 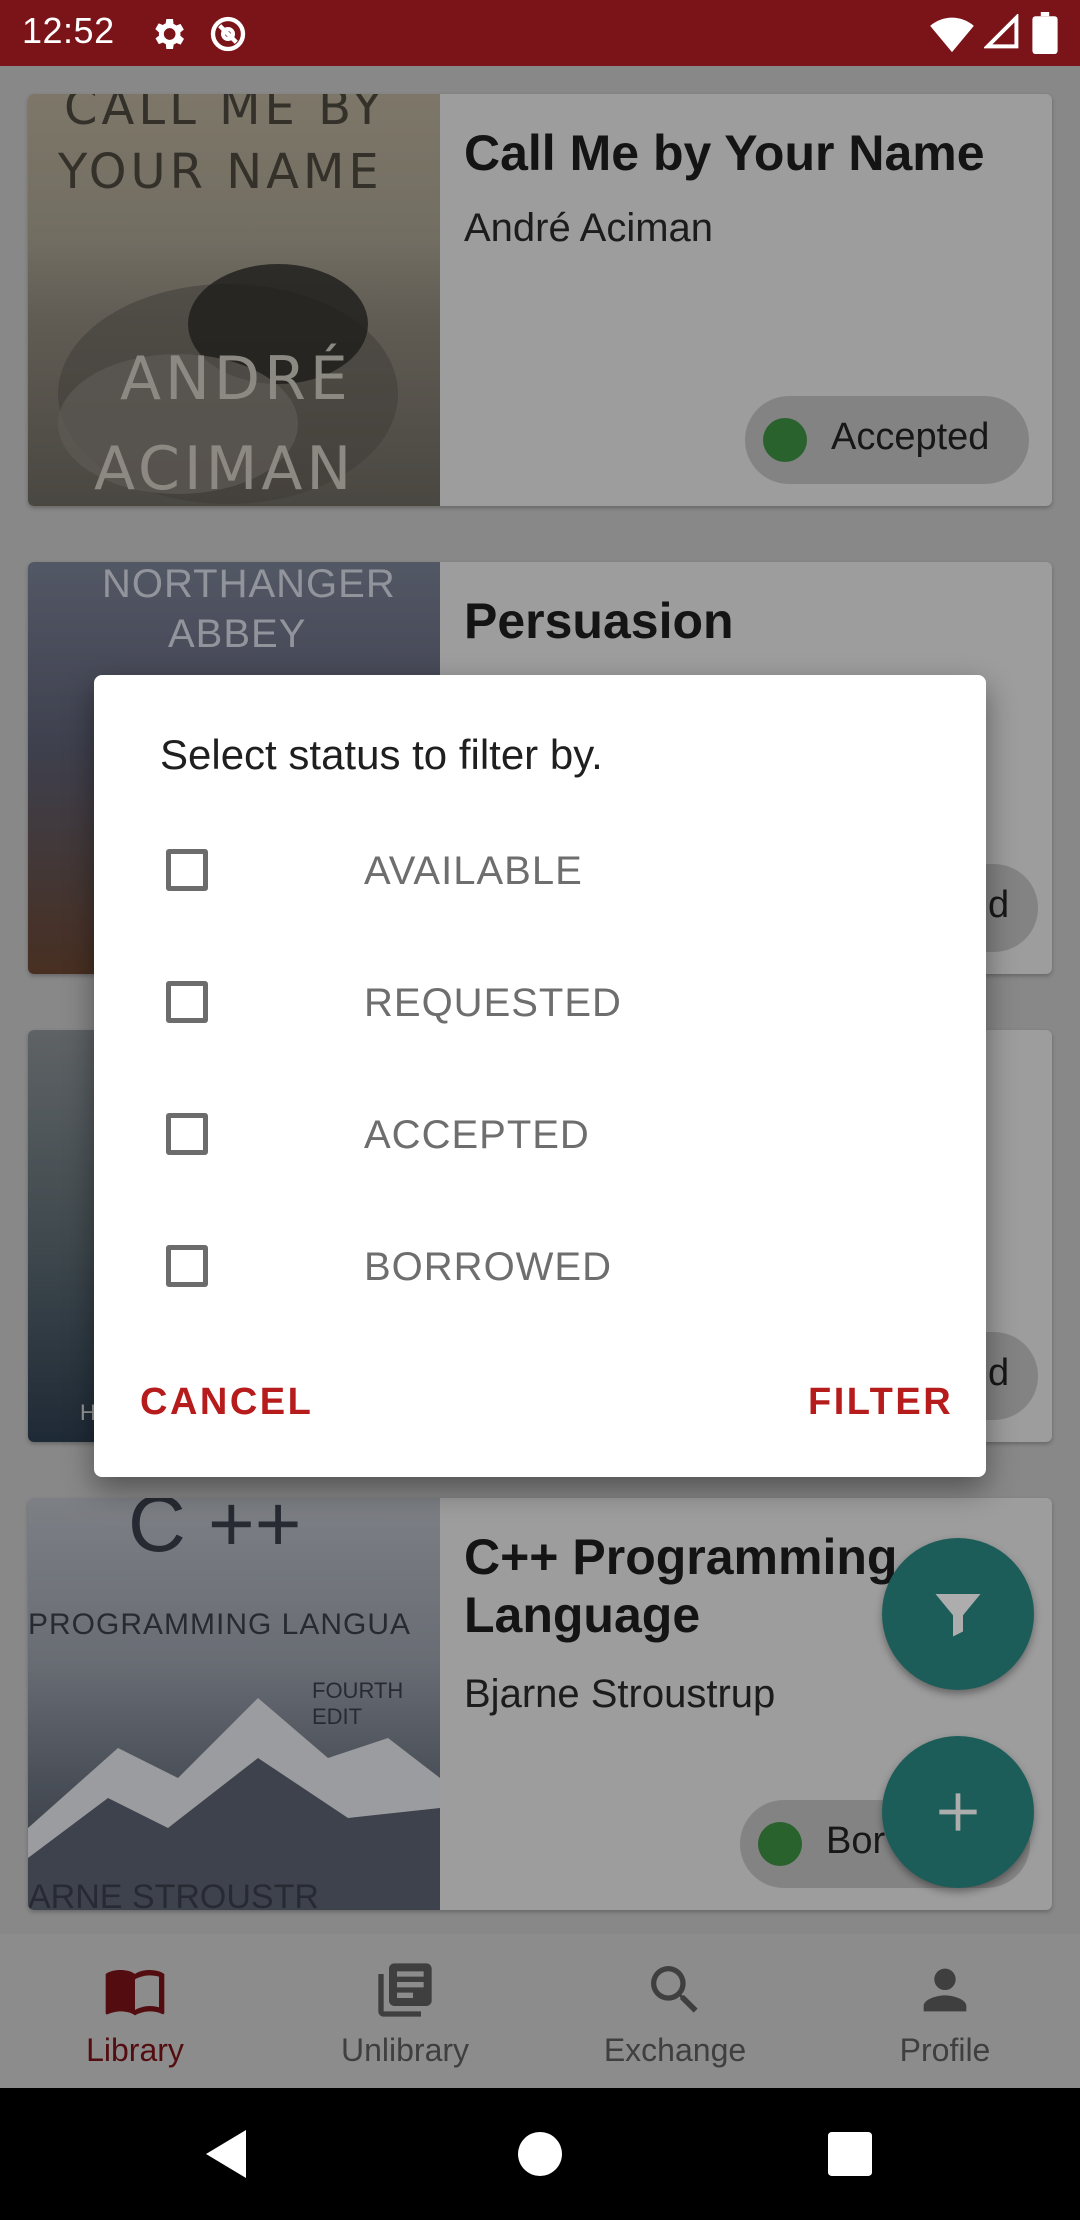 I want to click on filter-option-available: AVAILABLE, so click(x=546, y=880).